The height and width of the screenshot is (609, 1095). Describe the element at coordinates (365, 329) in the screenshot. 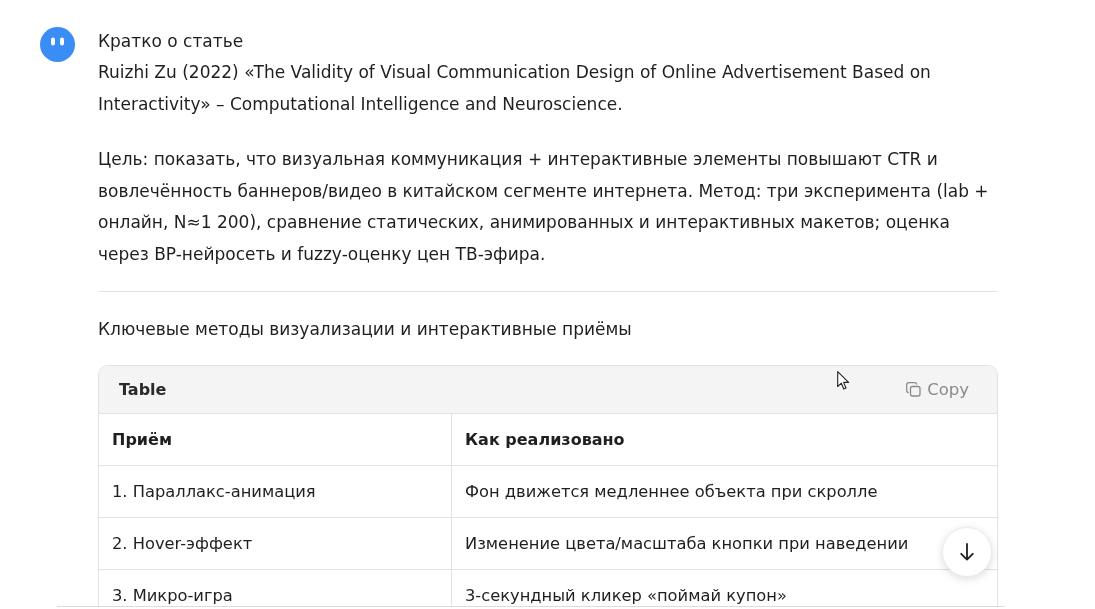

I see `section-heading: Ключевые методы визуализации и интерактивные приёмы` at that location.